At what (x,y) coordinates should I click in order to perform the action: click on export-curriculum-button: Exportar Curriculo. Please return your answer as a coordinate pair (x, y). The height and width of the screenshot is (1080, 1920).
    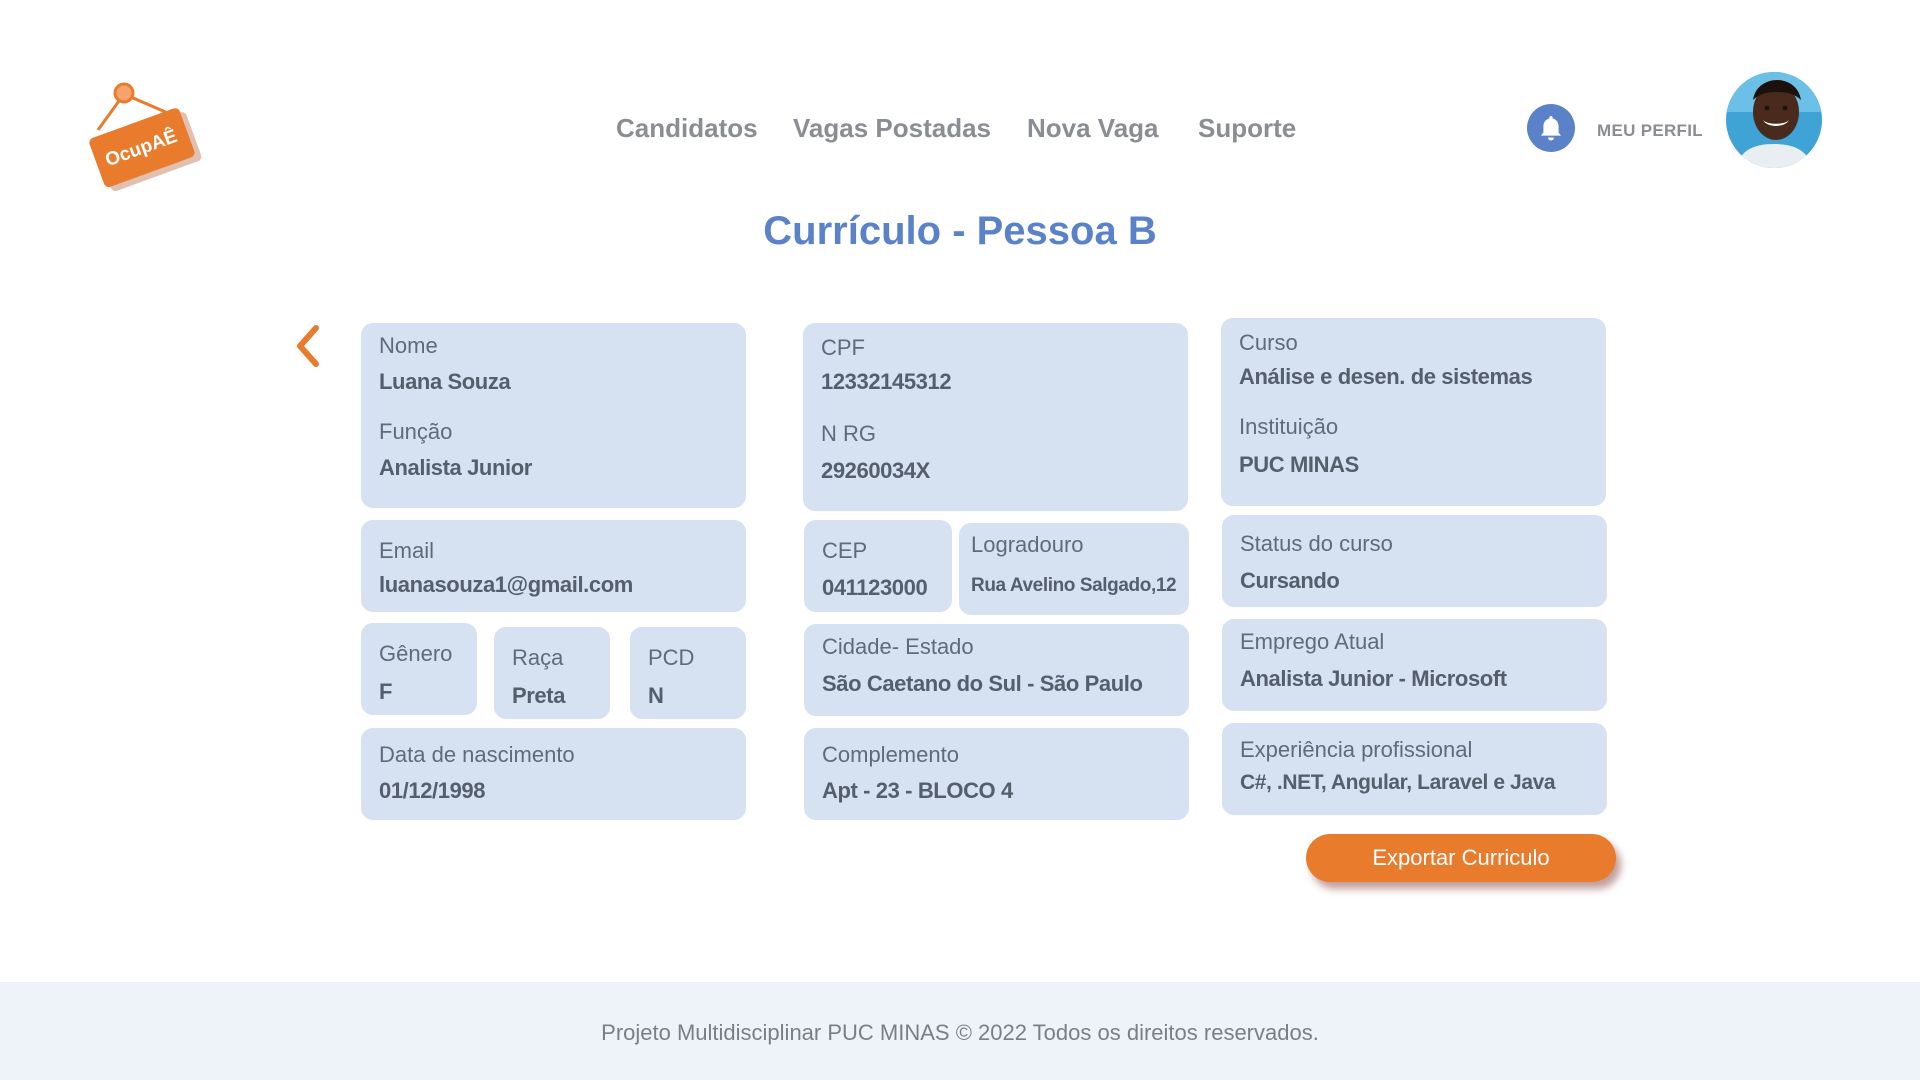
    Looking at the image, I should click on (1461, 858).